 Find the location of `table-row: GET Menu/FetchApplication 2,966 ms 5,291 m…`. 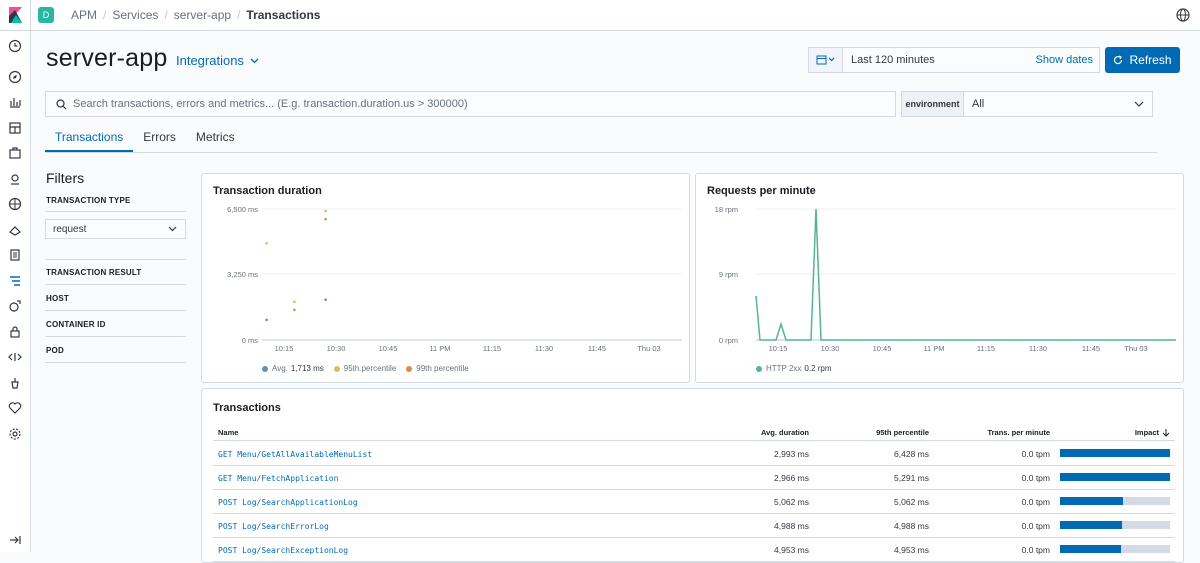

table-row: GET Menu/FetchApplication 2,966 ms 5,291 m… is located at coordinates (694, 478).